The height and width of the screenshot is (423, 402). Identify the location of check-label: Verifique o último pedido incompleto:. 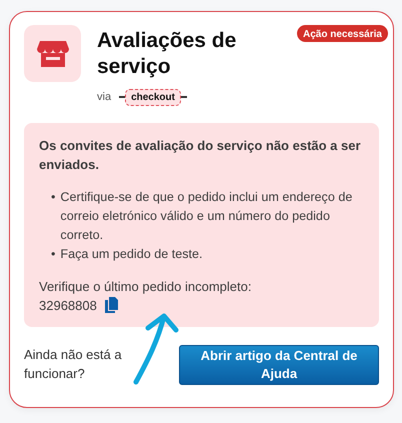
(145, 287).